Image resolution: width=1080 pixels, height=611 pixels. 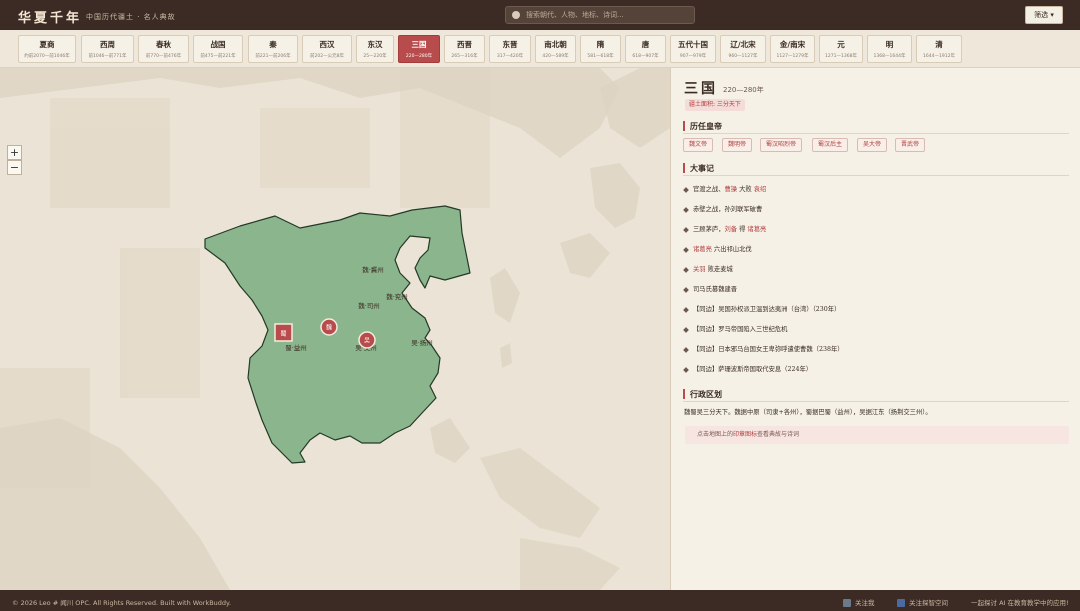 What do you see at coordinates (740, 329) in the screenshot?
I see `event-text: 【同边】罗马帝国陷入三世纪危机` at bounding box center [740, 329].